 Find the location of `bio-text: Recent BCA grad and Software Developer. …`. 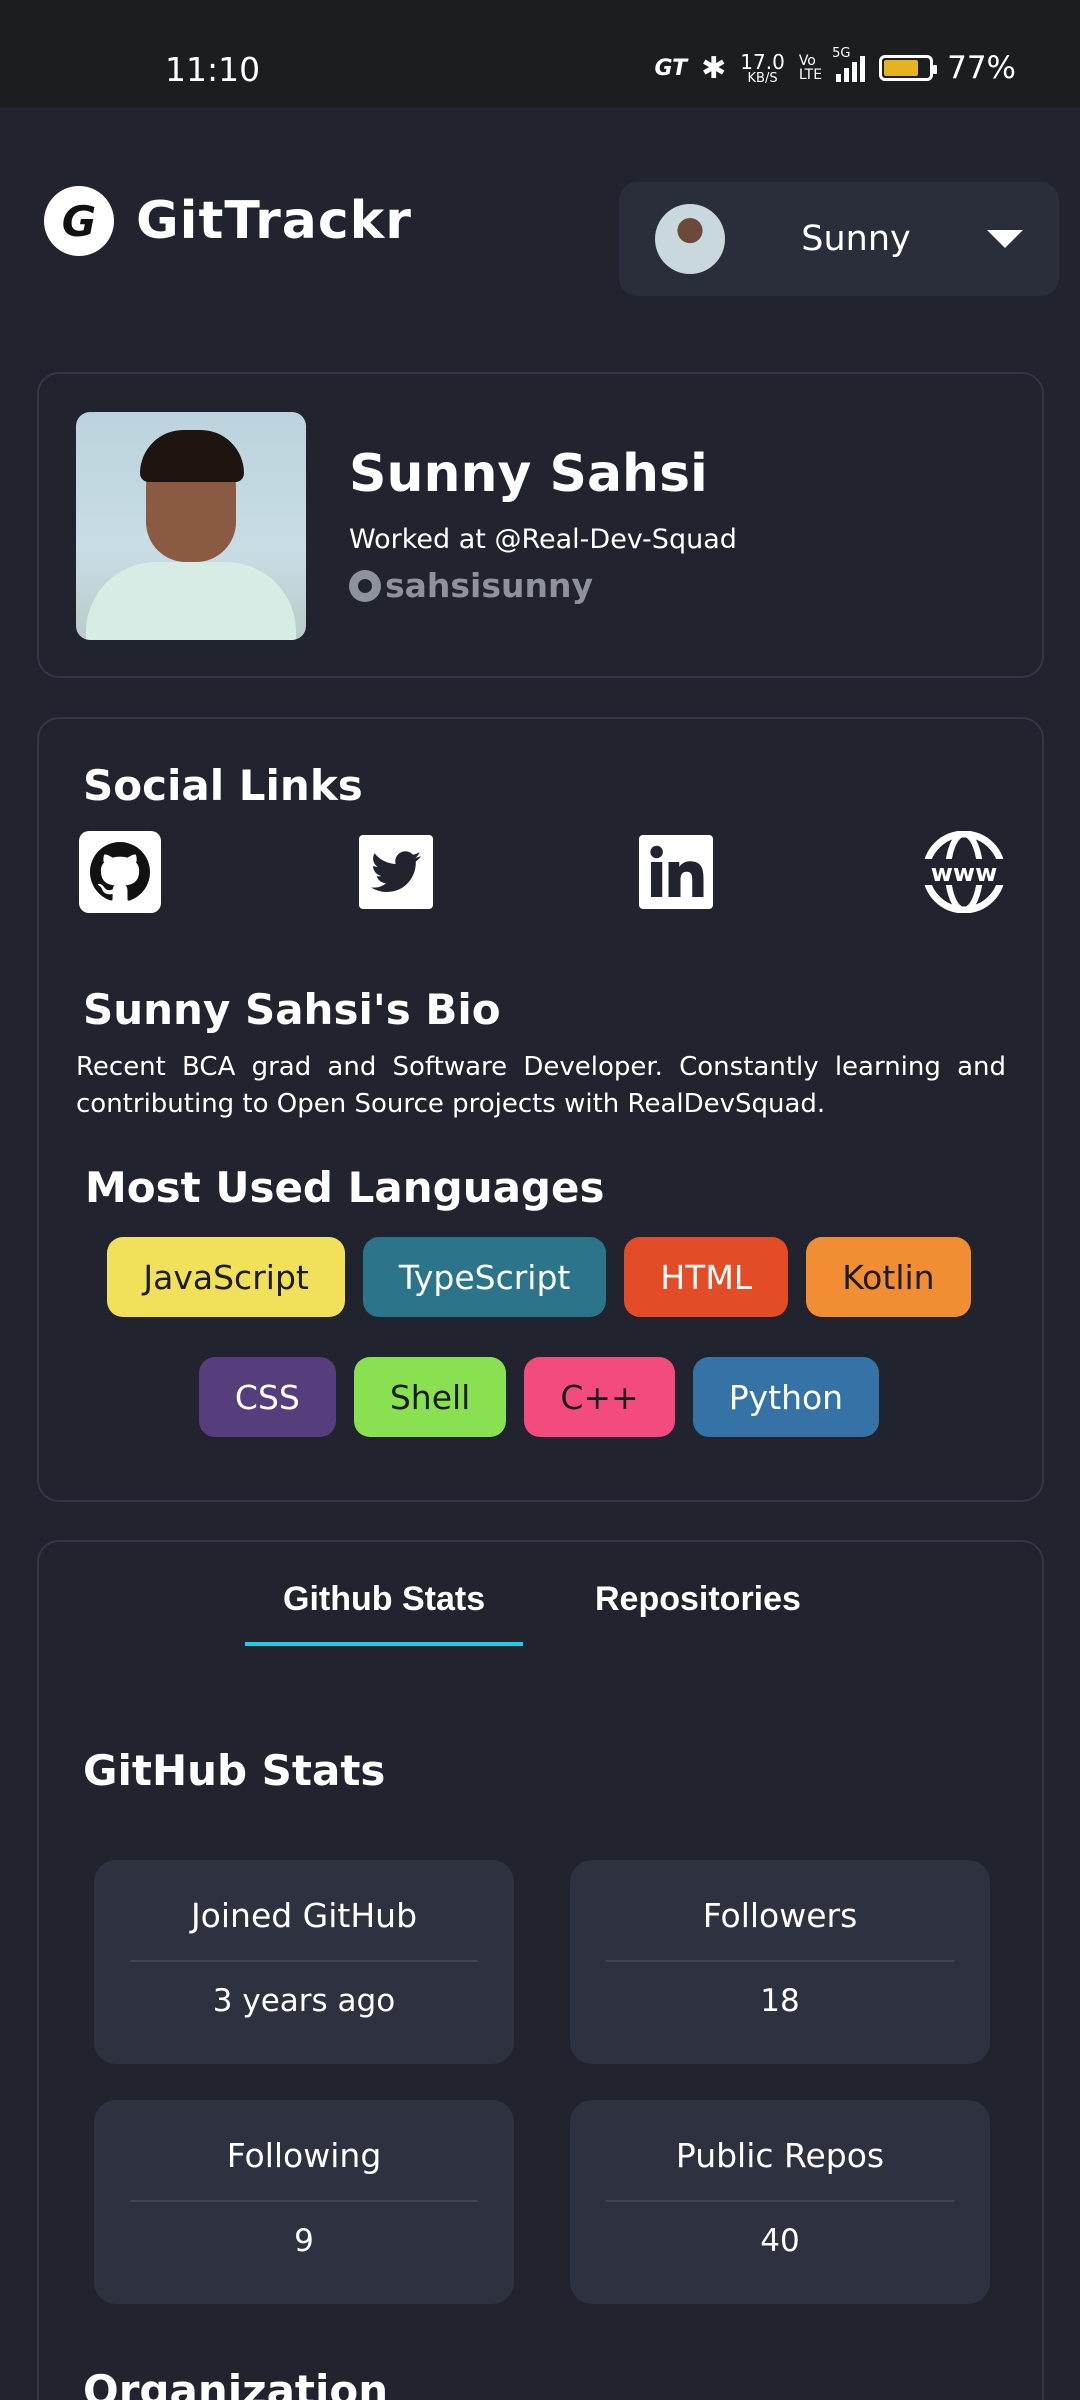

bio-text: Recent BCA grad and Software Developer. … is located at coordinates (541, 1085).